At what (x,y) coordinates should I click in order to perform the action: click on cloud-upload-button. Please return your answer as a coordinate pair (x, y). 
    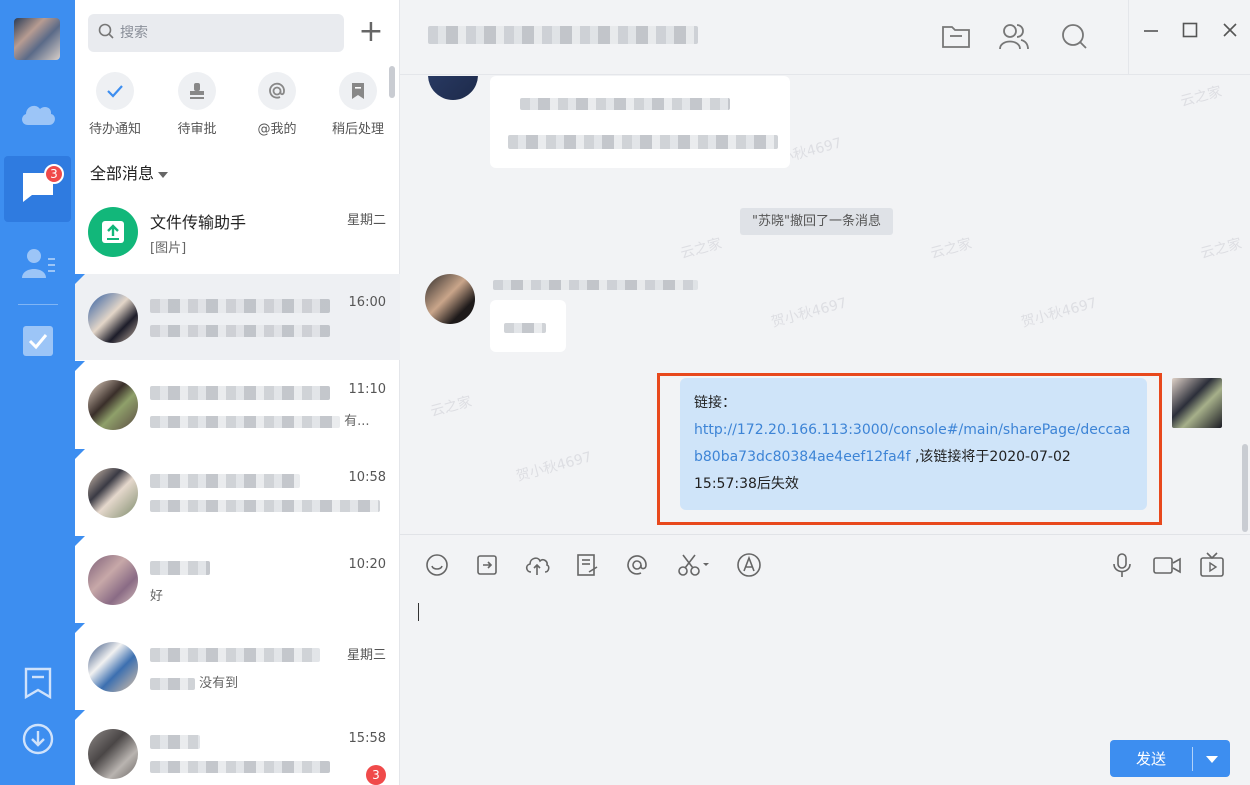
    Looking at the image, I should click on (537, 567).